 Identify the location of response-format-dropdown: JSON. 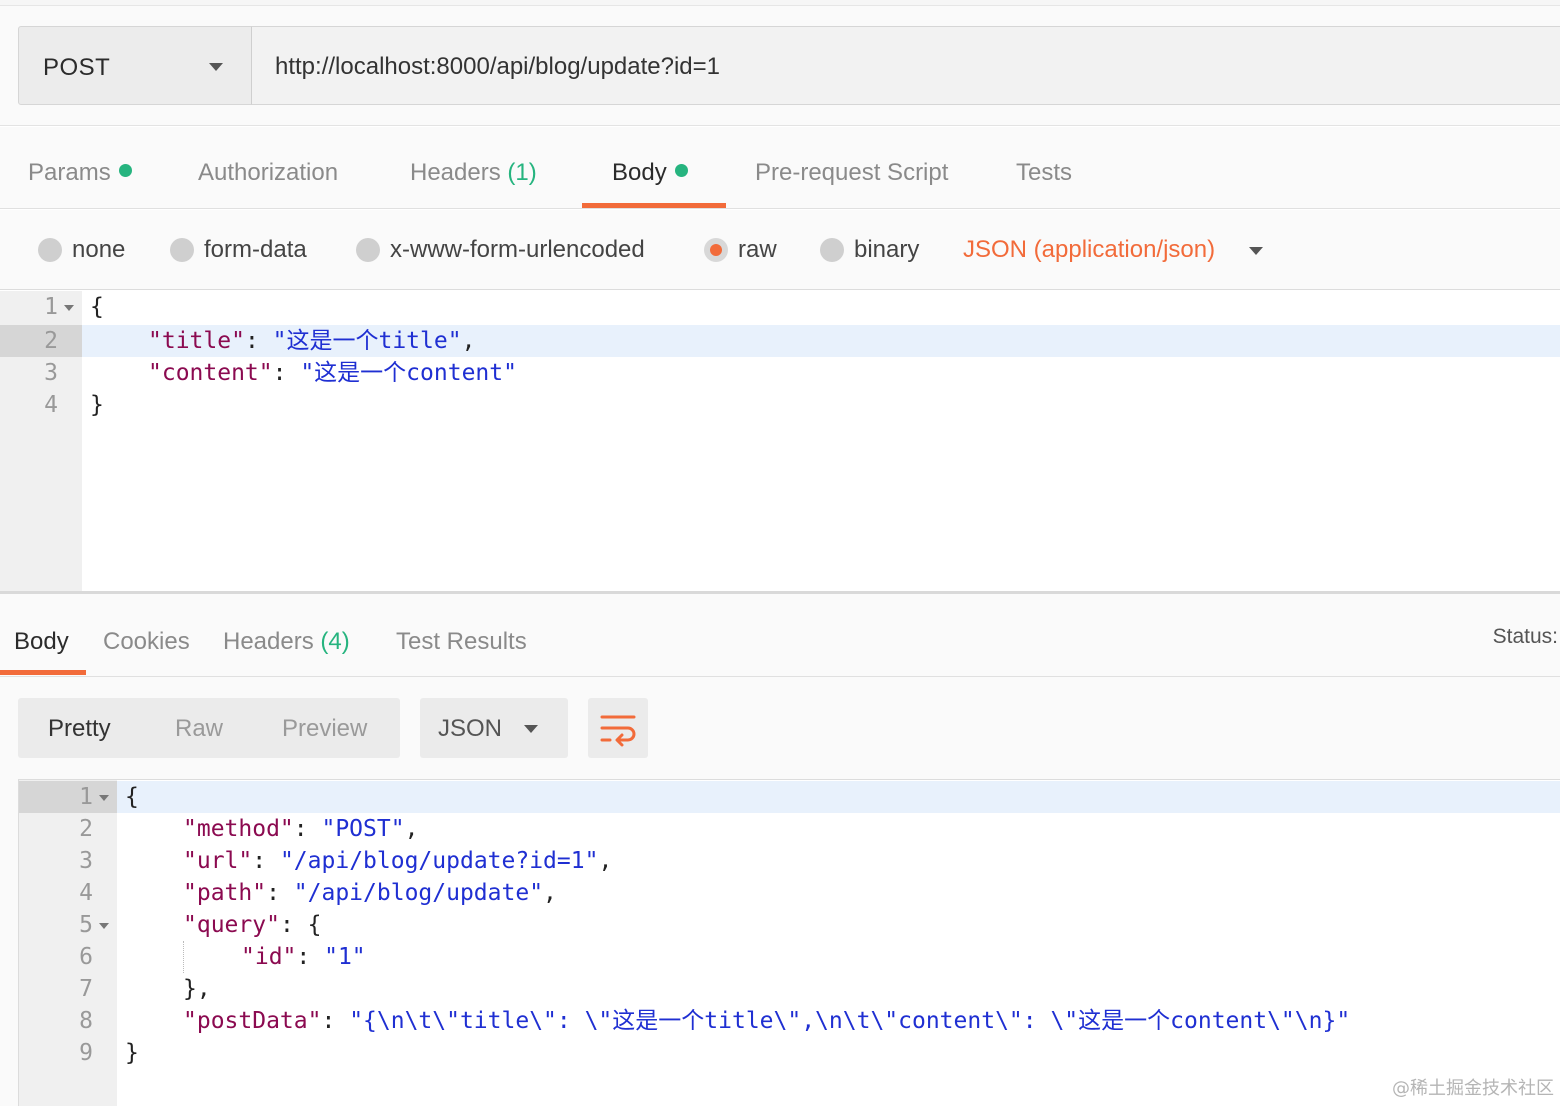
(494, 728).